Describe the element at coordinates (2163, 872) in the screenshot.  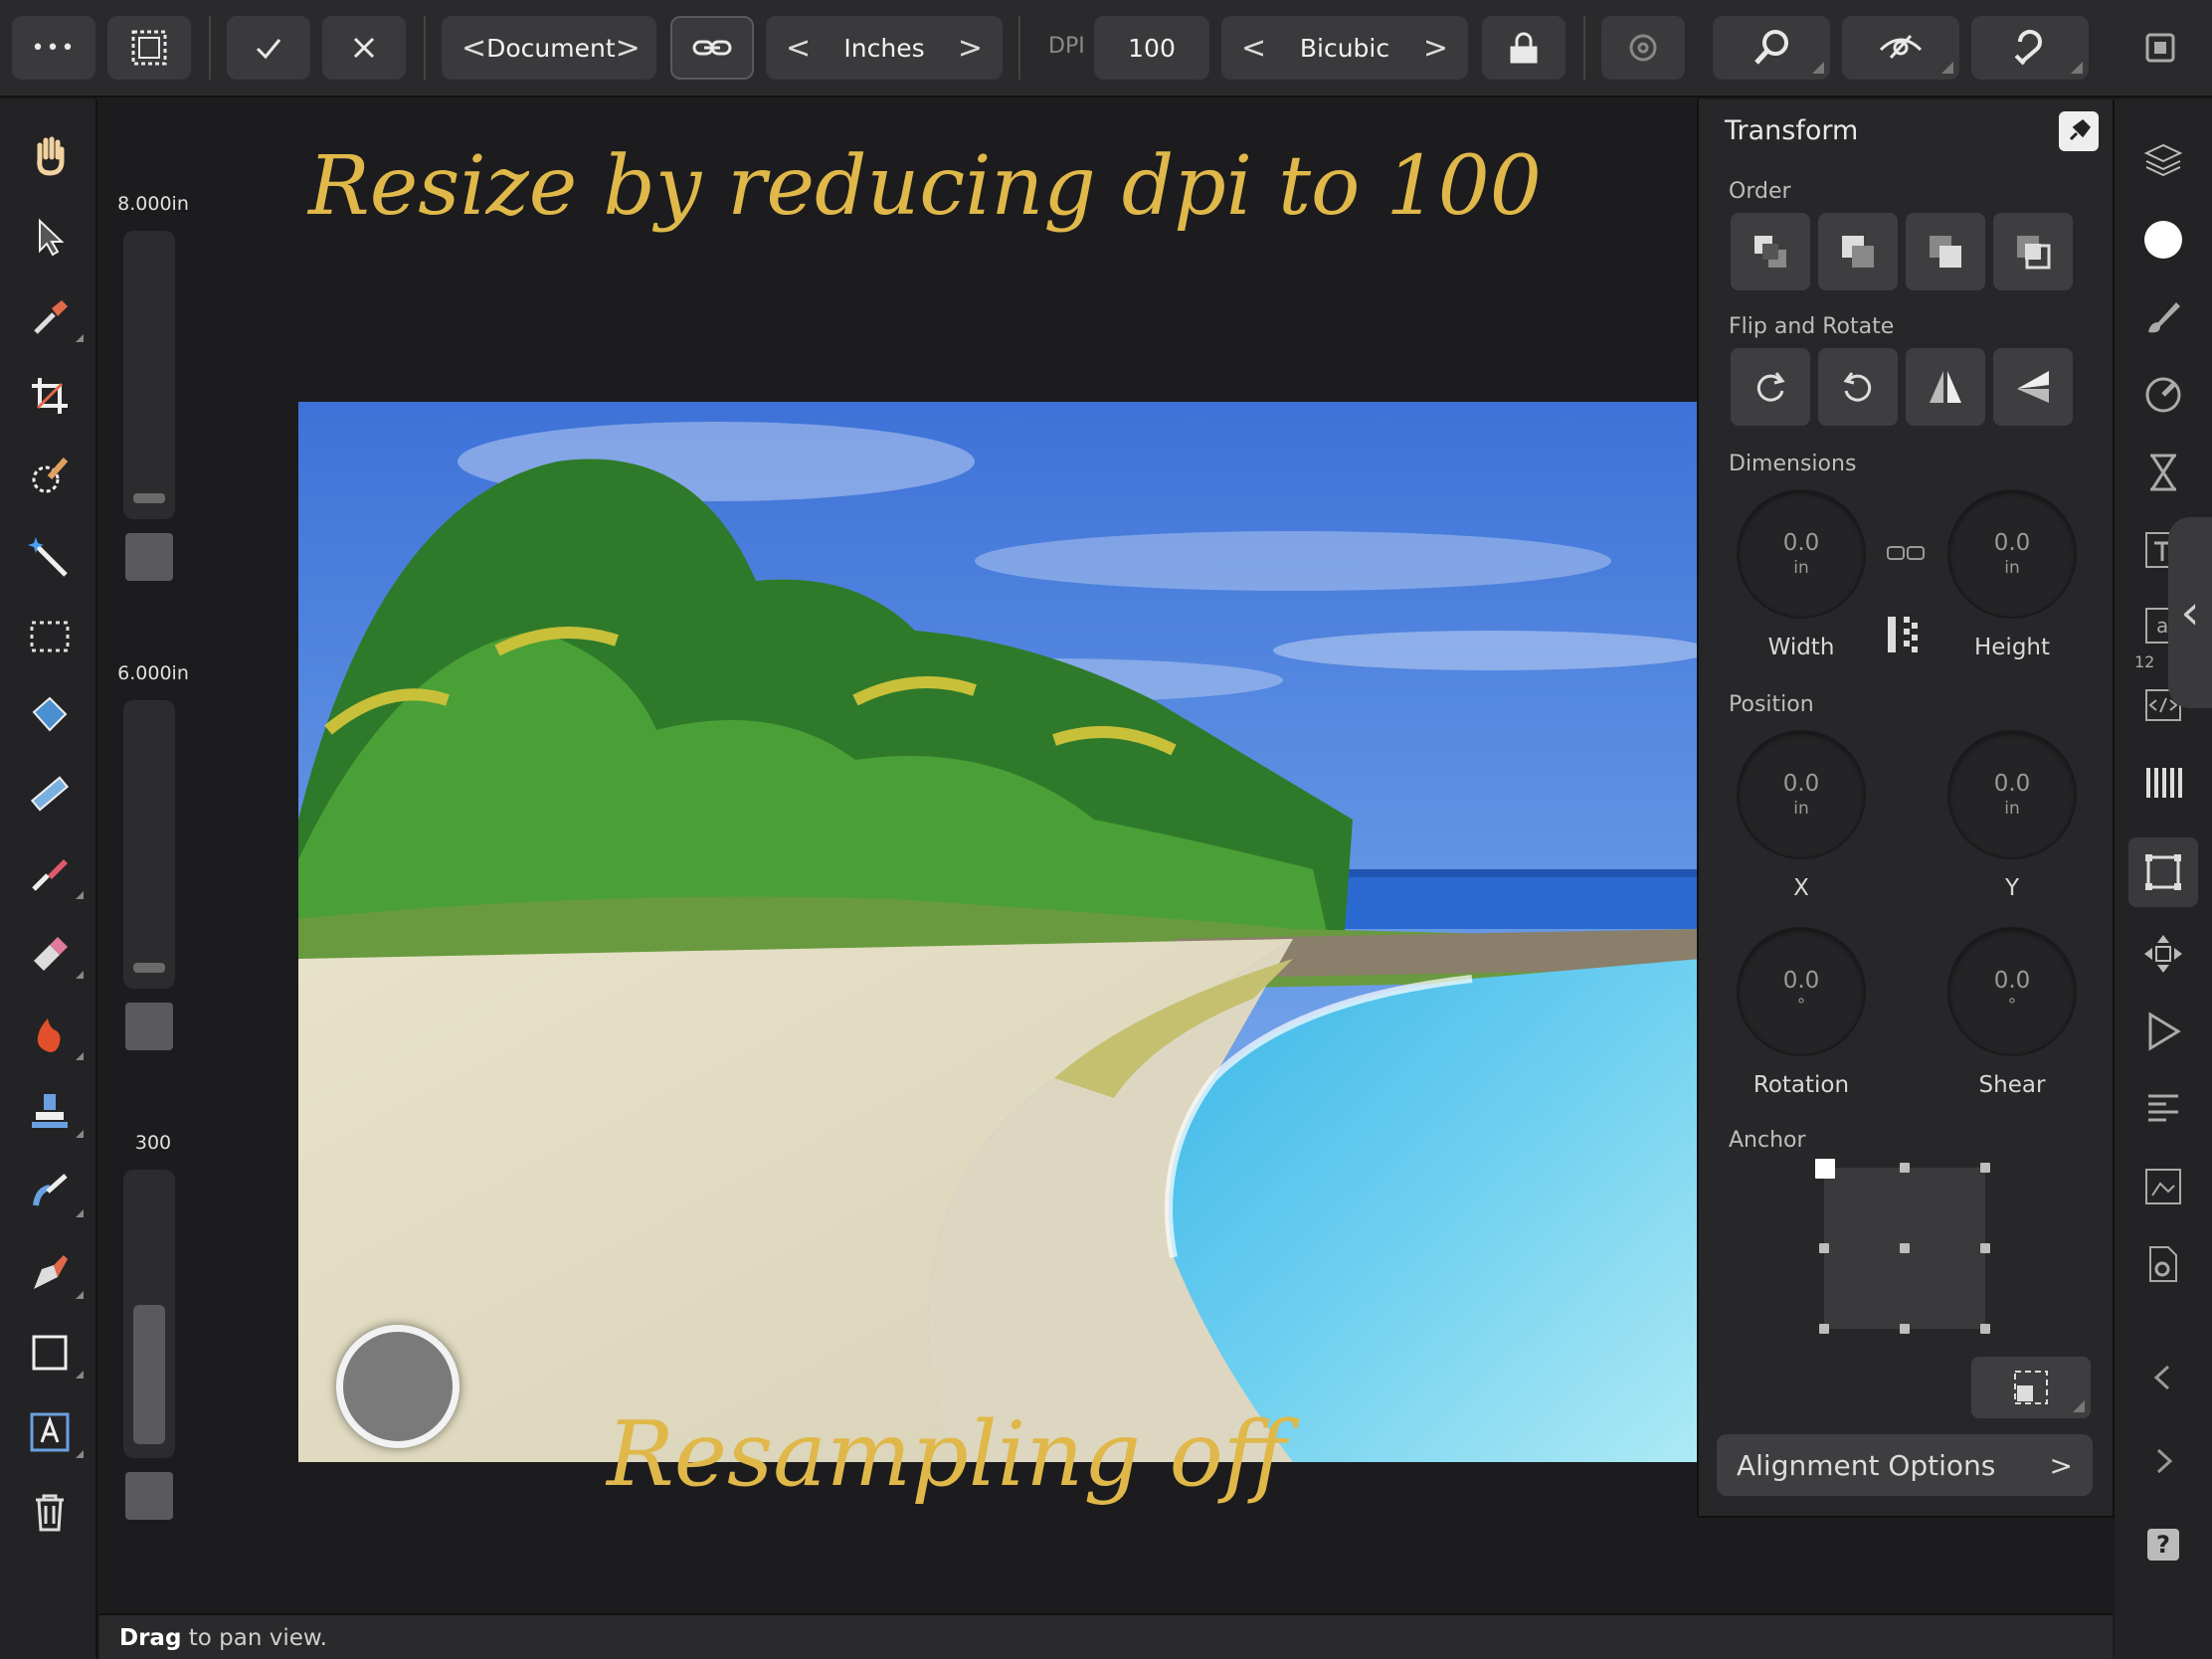
I see `transform-studio` at that location.